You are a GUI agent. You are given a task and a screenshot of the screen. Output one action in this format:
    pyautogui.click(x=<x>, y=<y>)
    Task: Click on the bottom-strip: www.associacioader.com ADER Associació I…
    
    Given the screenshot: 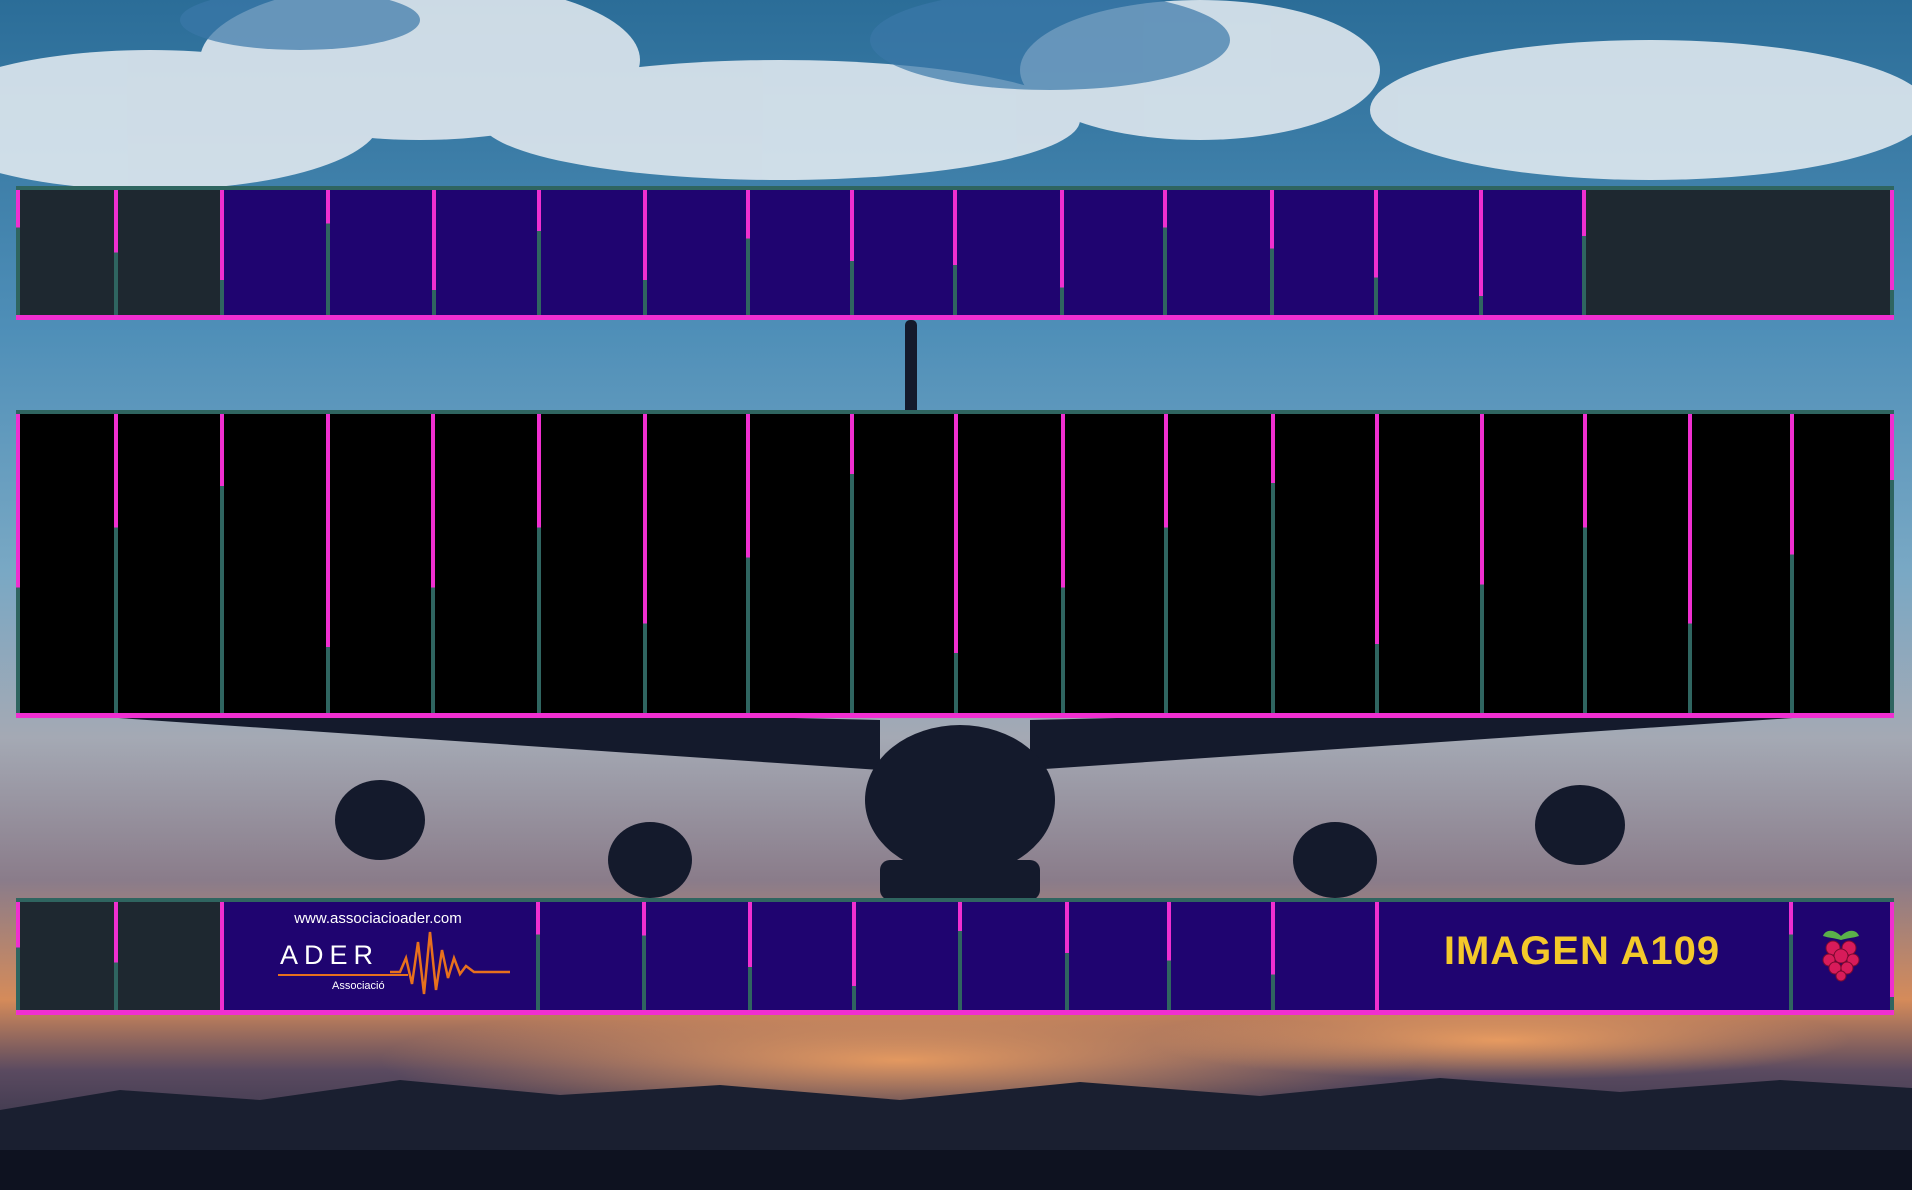 What is the action you would take?
    pyautogui.click(x=955, y=956)
    